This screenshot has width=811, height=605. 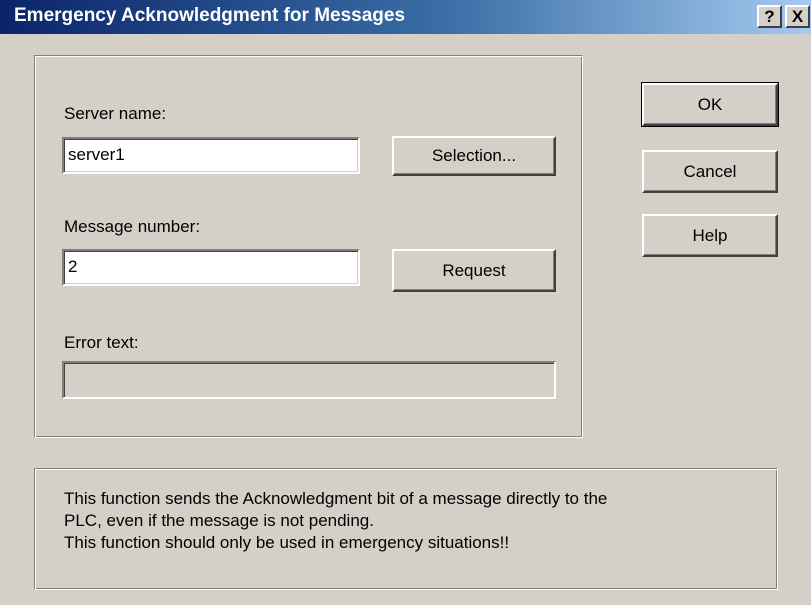 What do you see at coordinates (309, 380) in the screenshot?
I see `error-text-field` at bounding box center [309, 380].